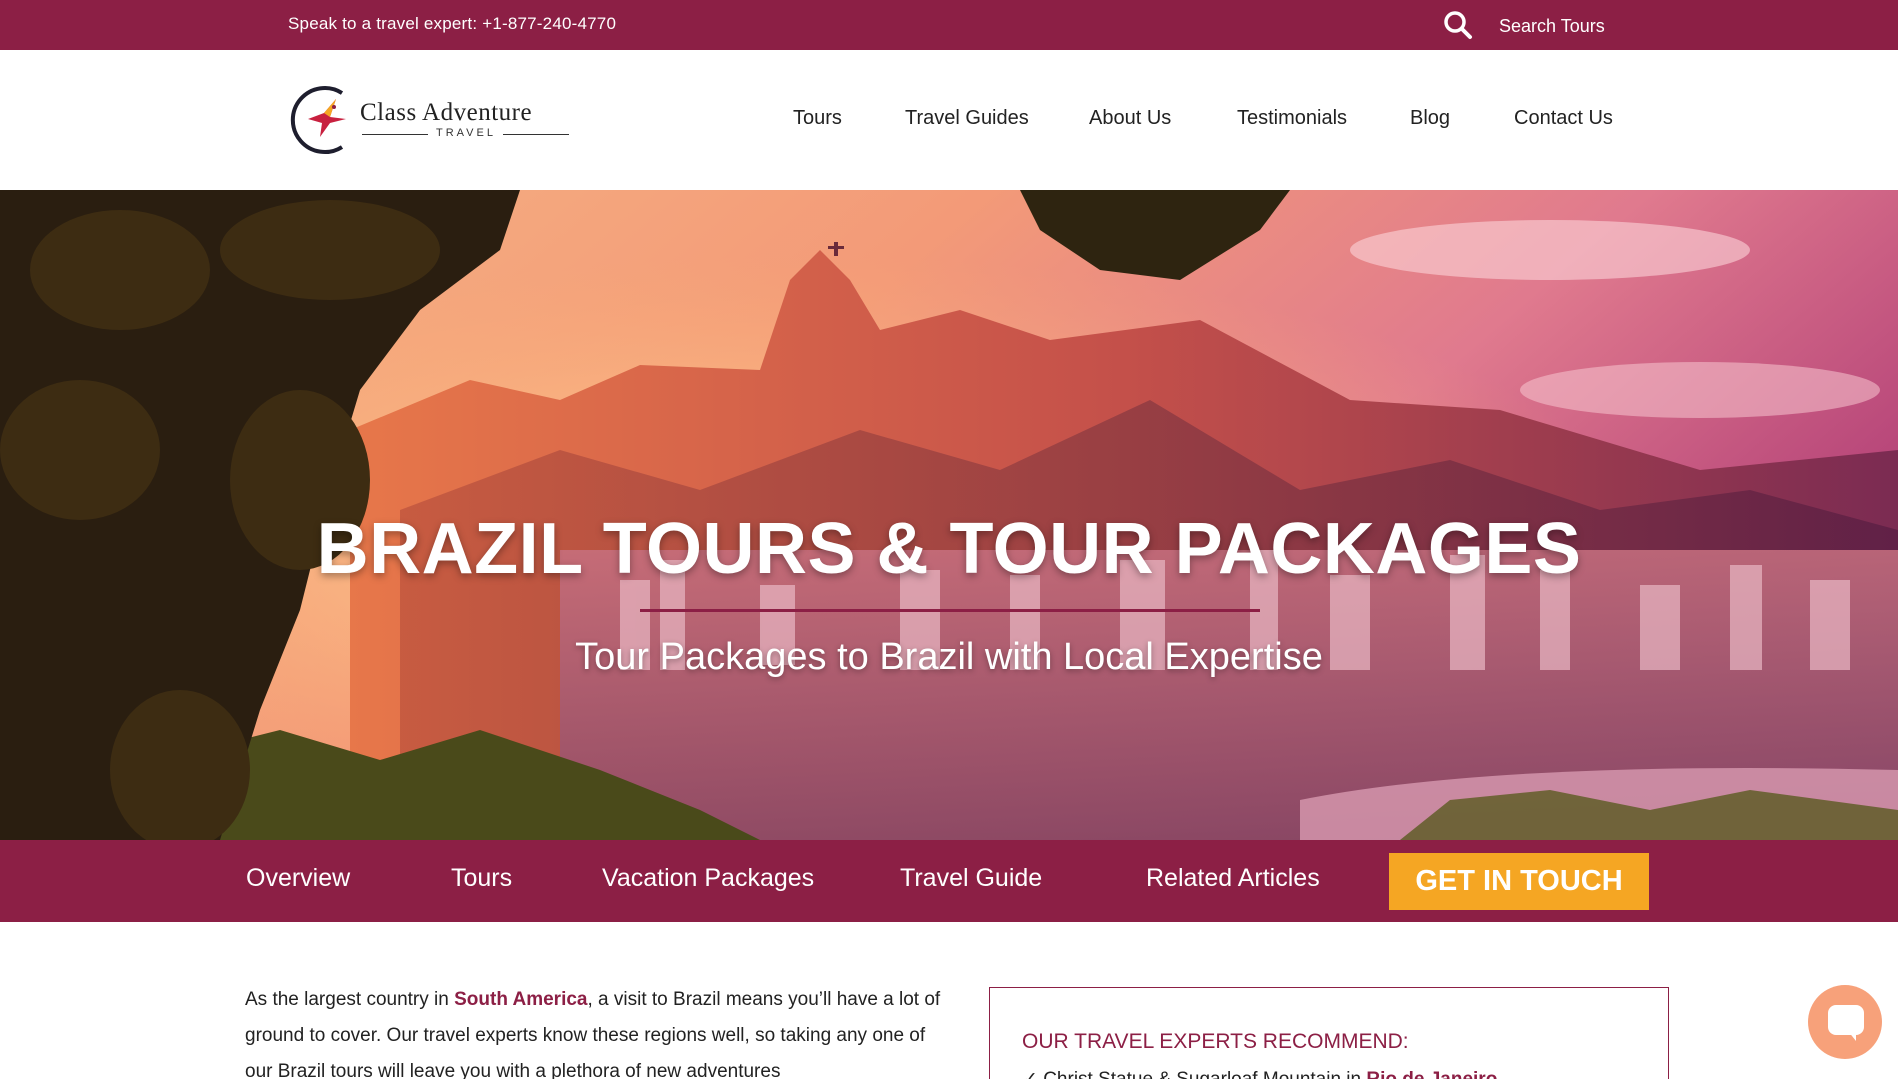 This screenshot has height=1079, width=1898. What do you see at coordinates (466, 133) in the screenshot?
I see `logo-tagline: TRAVEL` at bounding box center [466, 133].